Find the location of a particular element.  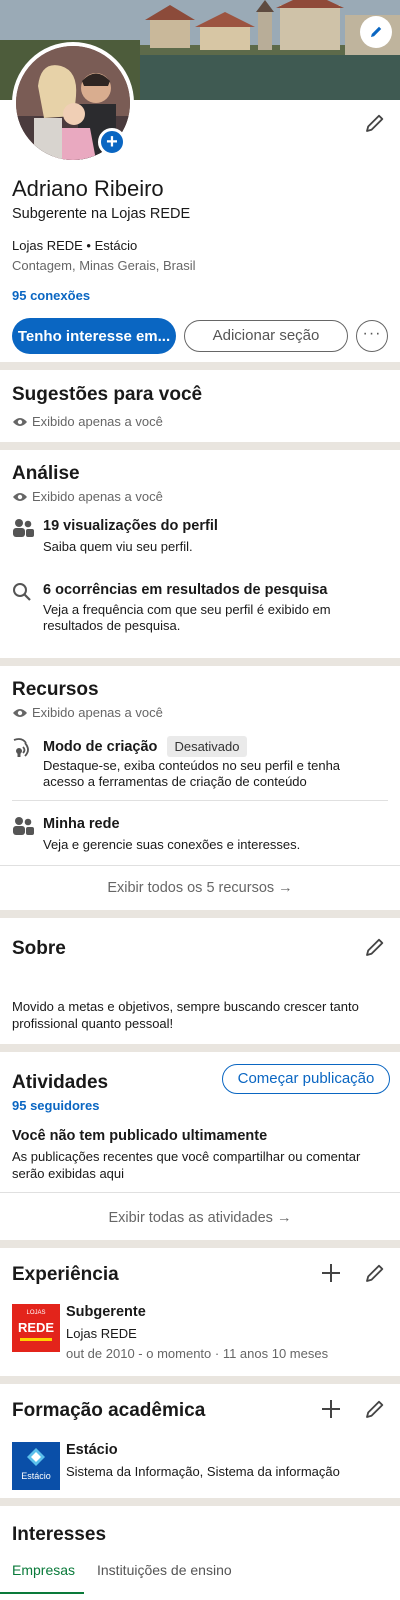

show-all-resources-link: Exibir todos os 5 recursos → is located at coordinates (200, 888).